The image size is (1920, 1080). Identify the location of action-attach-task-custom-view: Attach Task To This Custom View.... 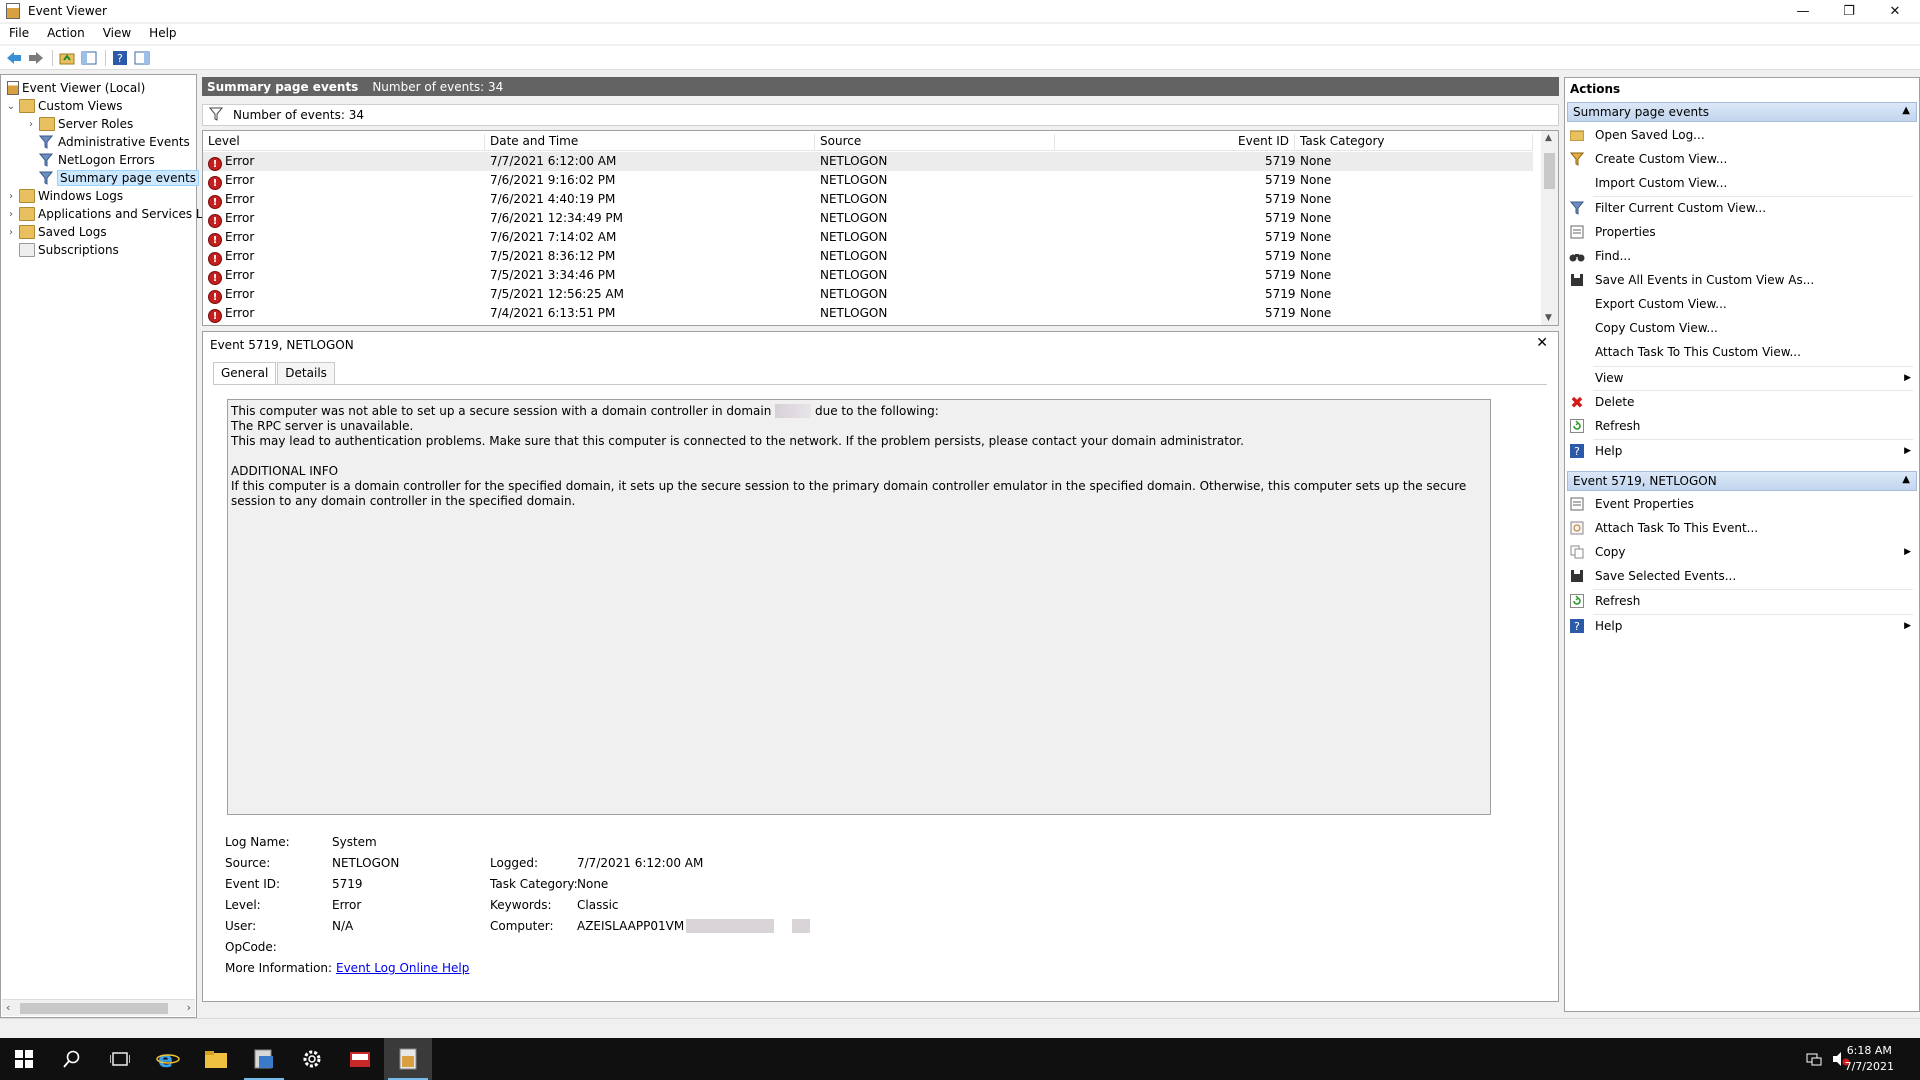
(1742, 352).